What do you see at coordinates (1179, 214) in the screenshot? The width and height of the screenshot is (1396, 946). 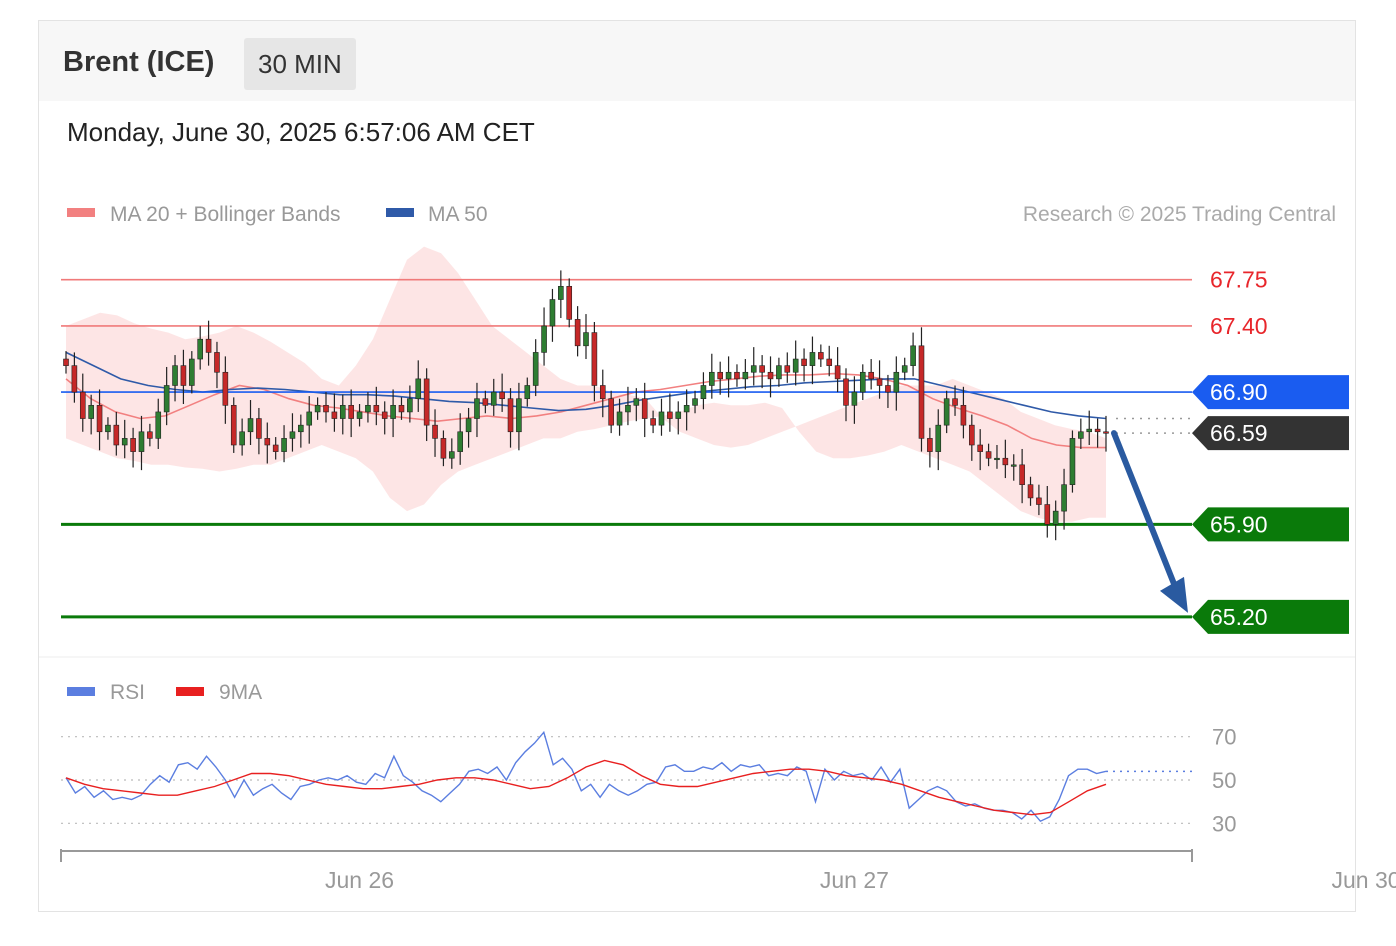 I see `research-credit: Research © 2025 Trading Central` at bounding box center [1179, 214].